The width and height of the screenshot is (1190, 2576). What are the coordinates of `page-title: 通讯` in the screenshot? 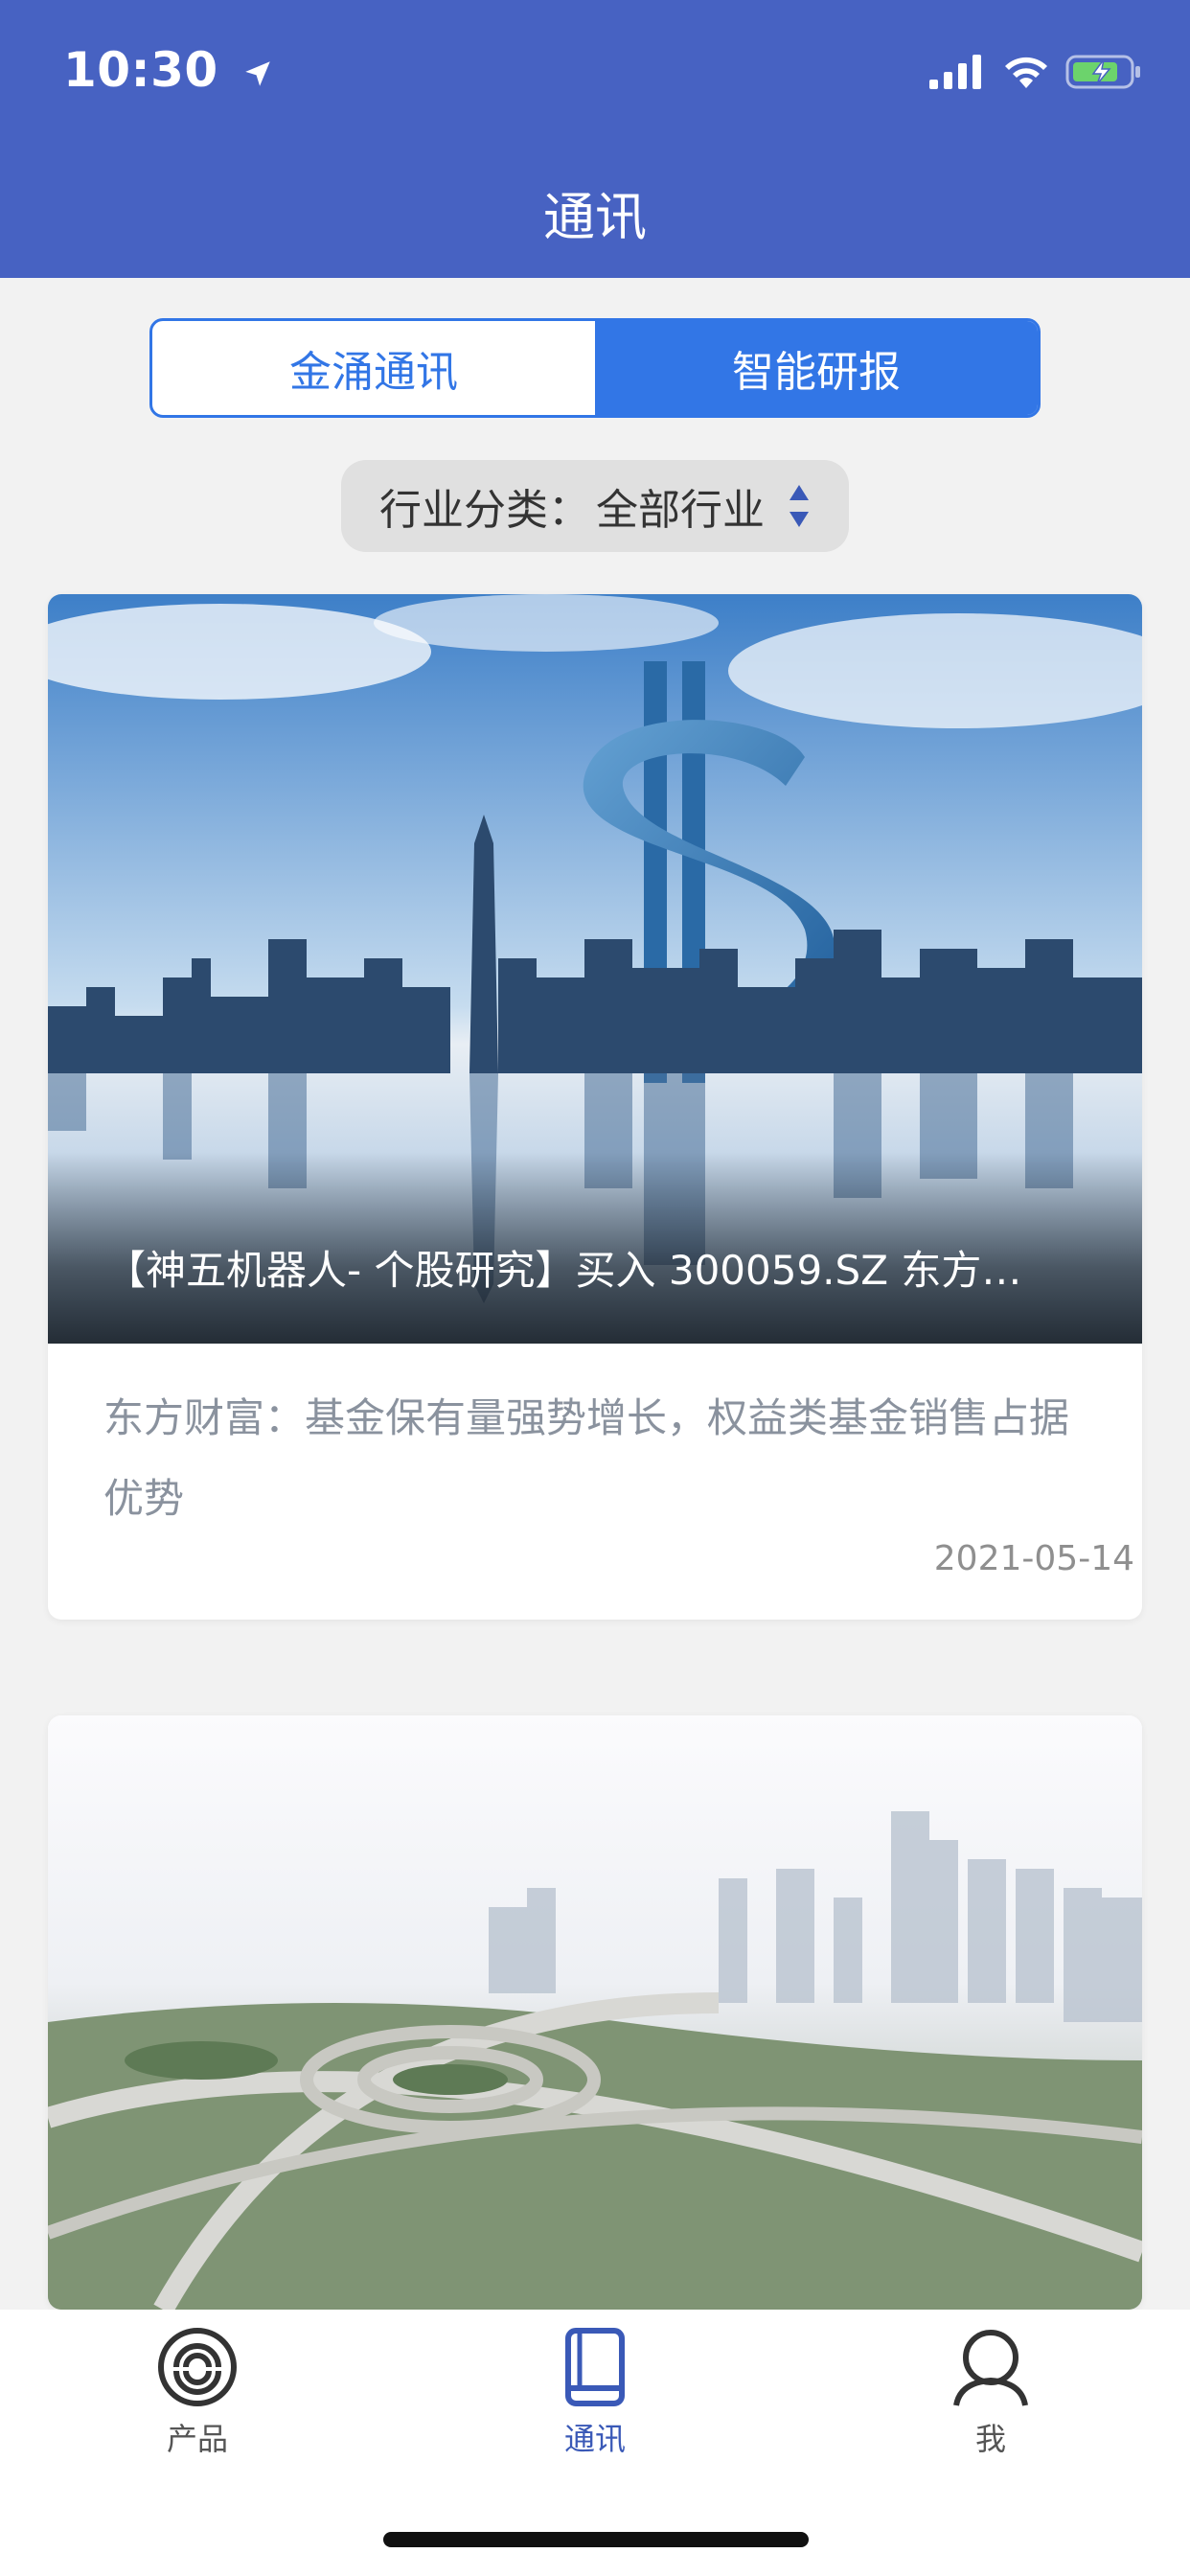 It's located at (595, 217).